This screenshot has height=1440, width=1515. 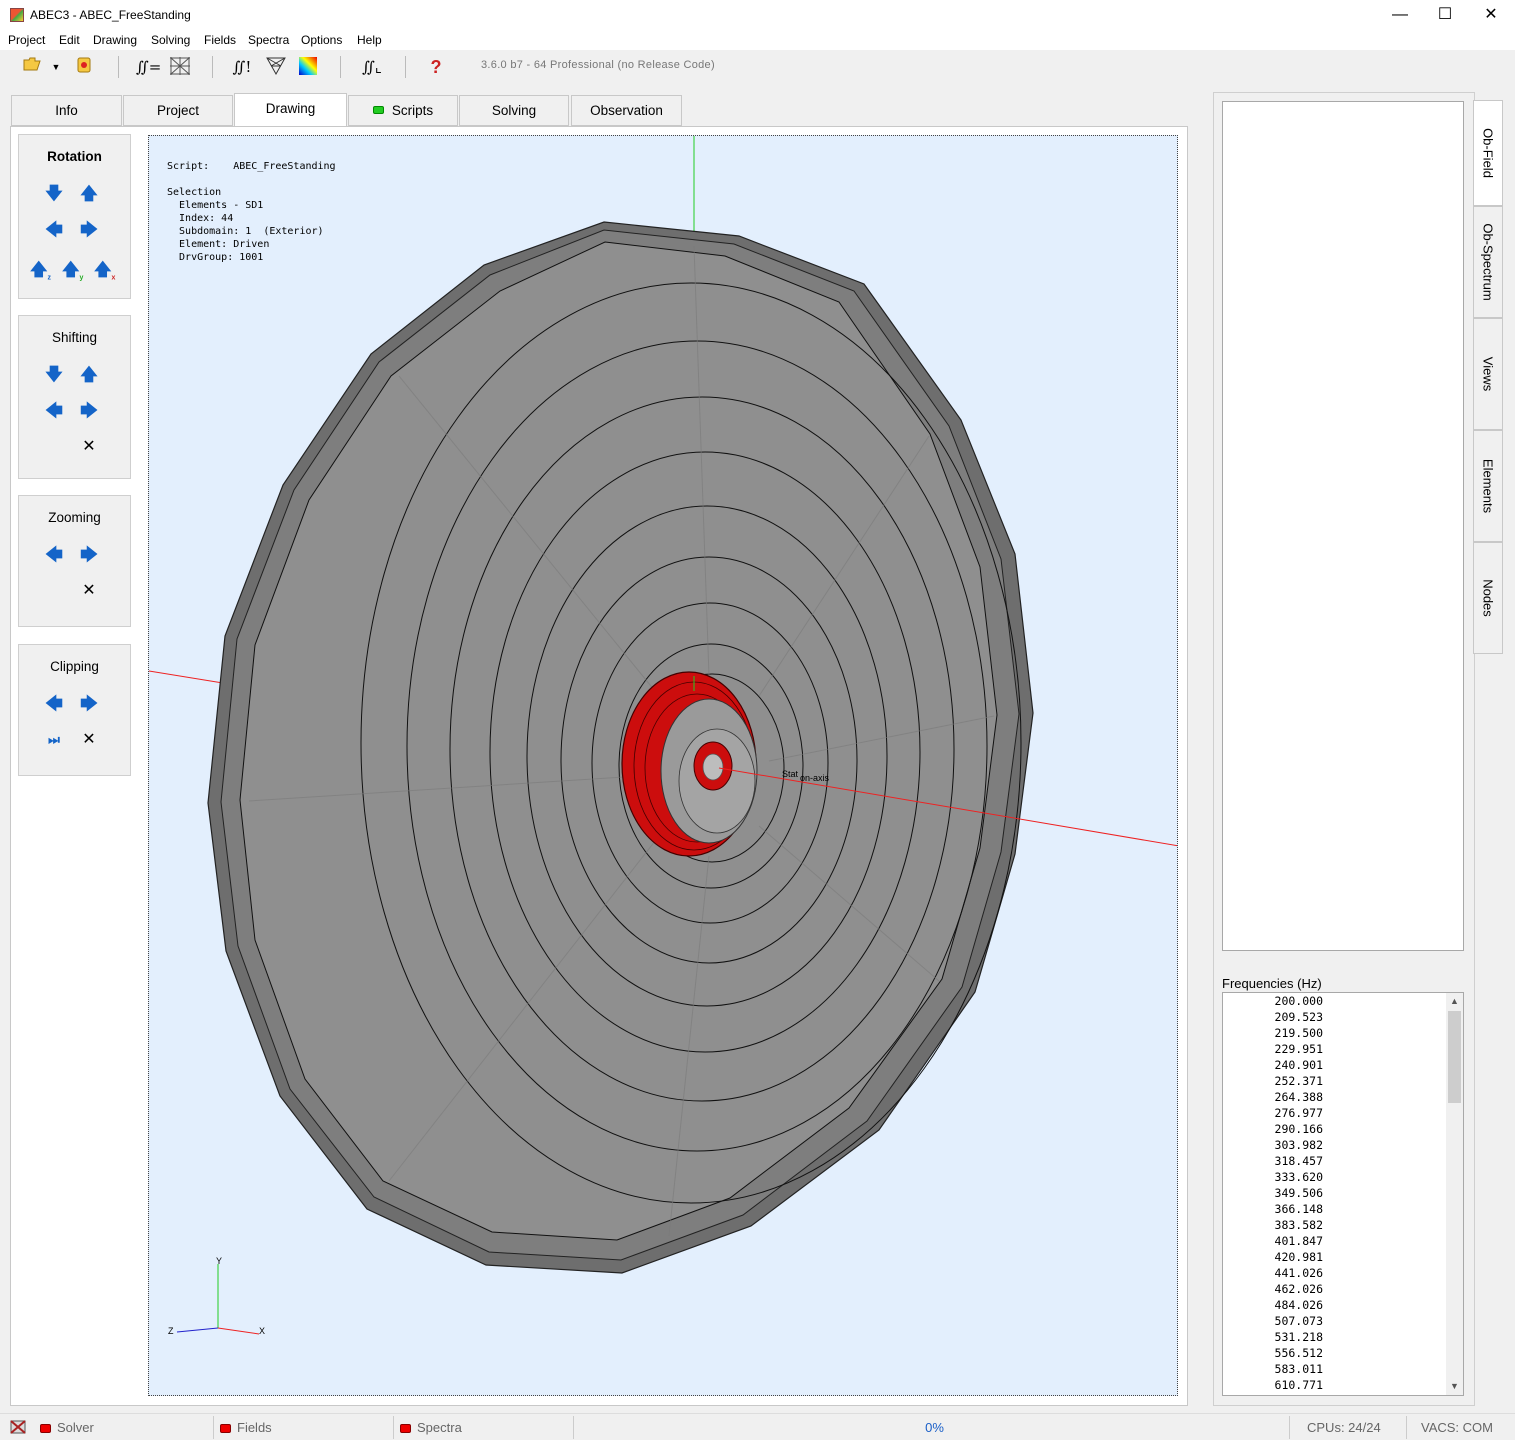 I want to click on tab-scripts: Scripts, so click(x=403, y=110).